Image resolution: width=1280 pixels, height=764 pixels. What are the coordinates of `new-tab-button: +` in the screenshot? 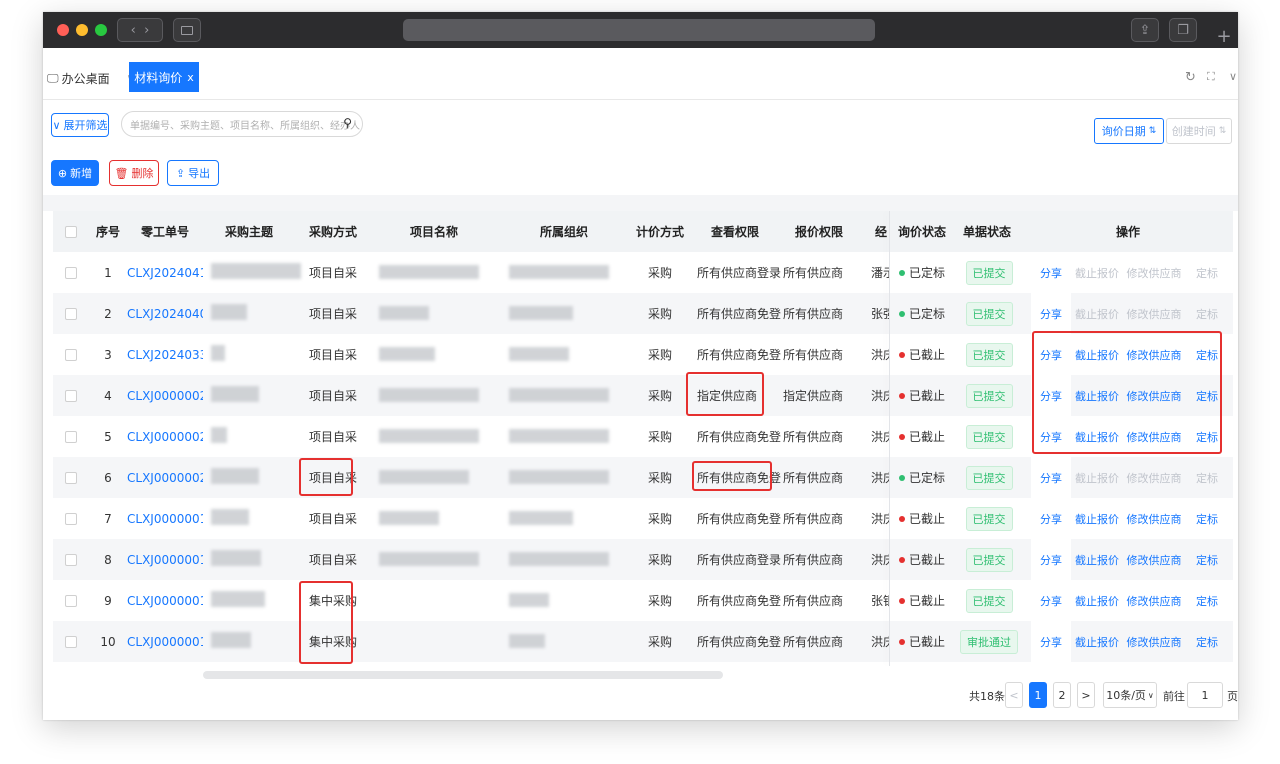 It's located at (1224, 36).